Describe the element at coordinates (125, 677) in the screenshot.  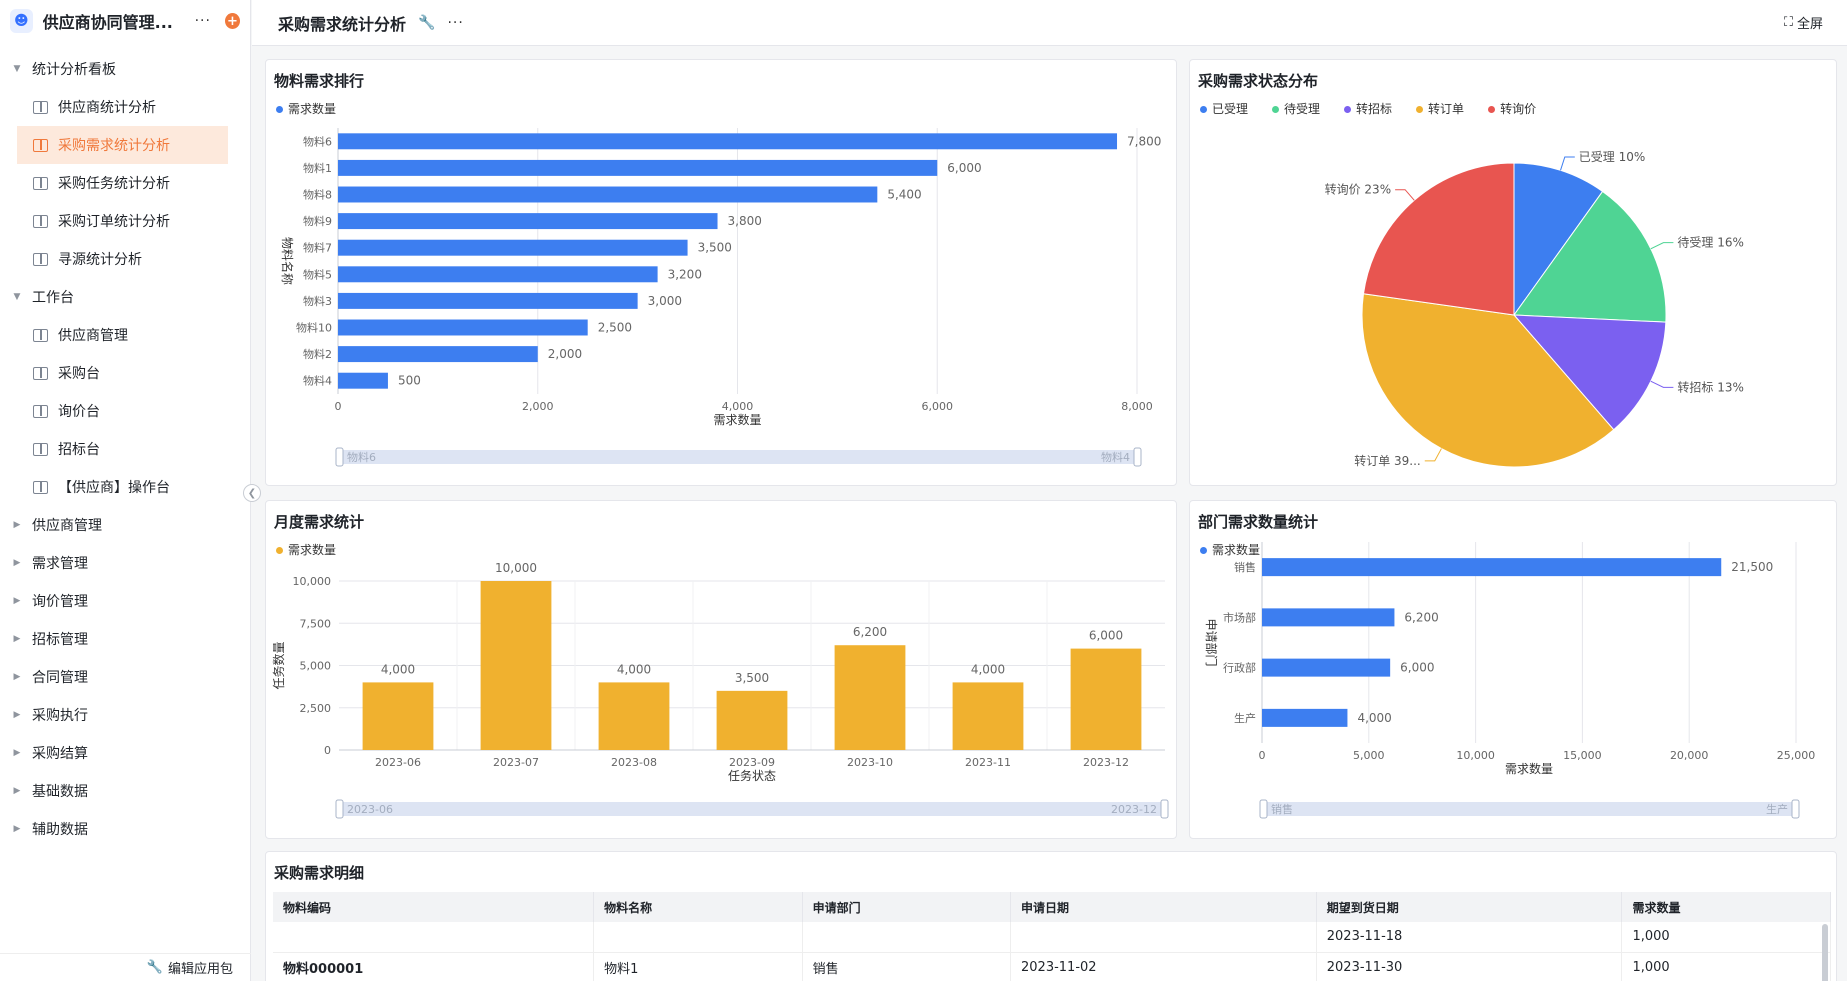
I see `nav-group: ▶ 合同管理` at that location.